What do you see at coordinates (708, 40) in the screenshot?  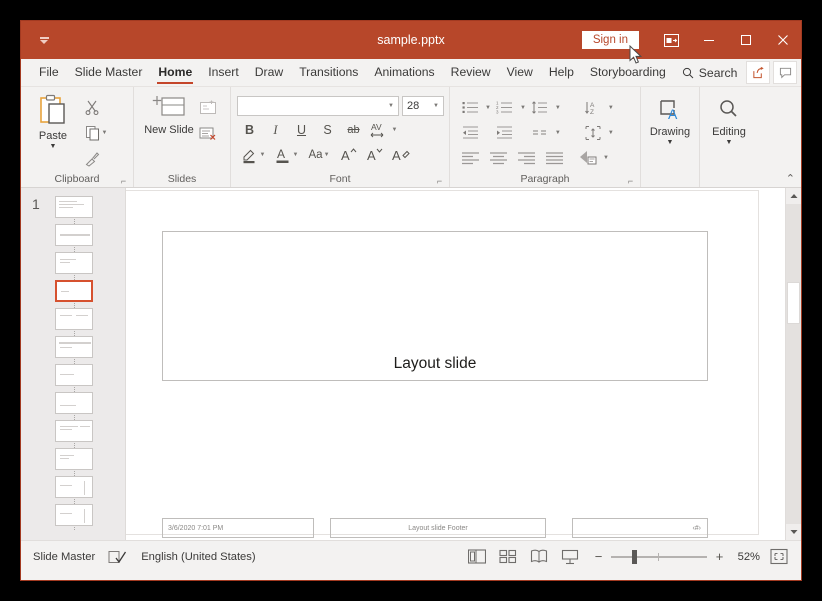 I see `minimize-button` at bounding box center [708, 40].